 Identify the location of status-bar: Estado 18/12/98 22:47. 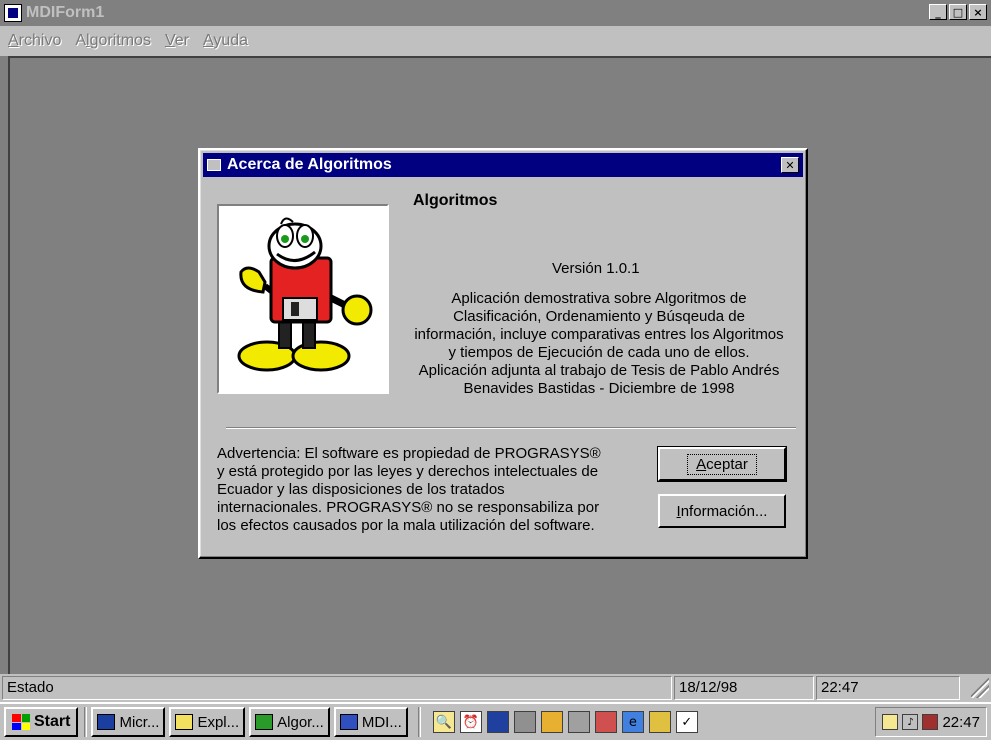
(495, 688).